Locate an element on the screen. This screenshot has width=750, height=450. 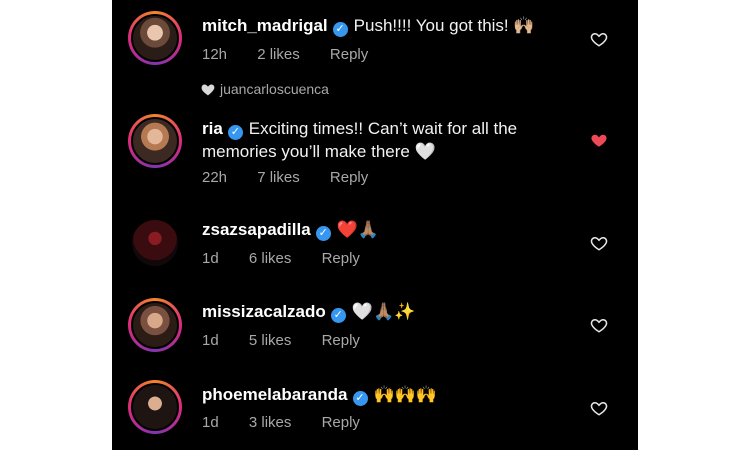
comment-meta: 22h 7 likes Reply is located at coordinates (298, 177).